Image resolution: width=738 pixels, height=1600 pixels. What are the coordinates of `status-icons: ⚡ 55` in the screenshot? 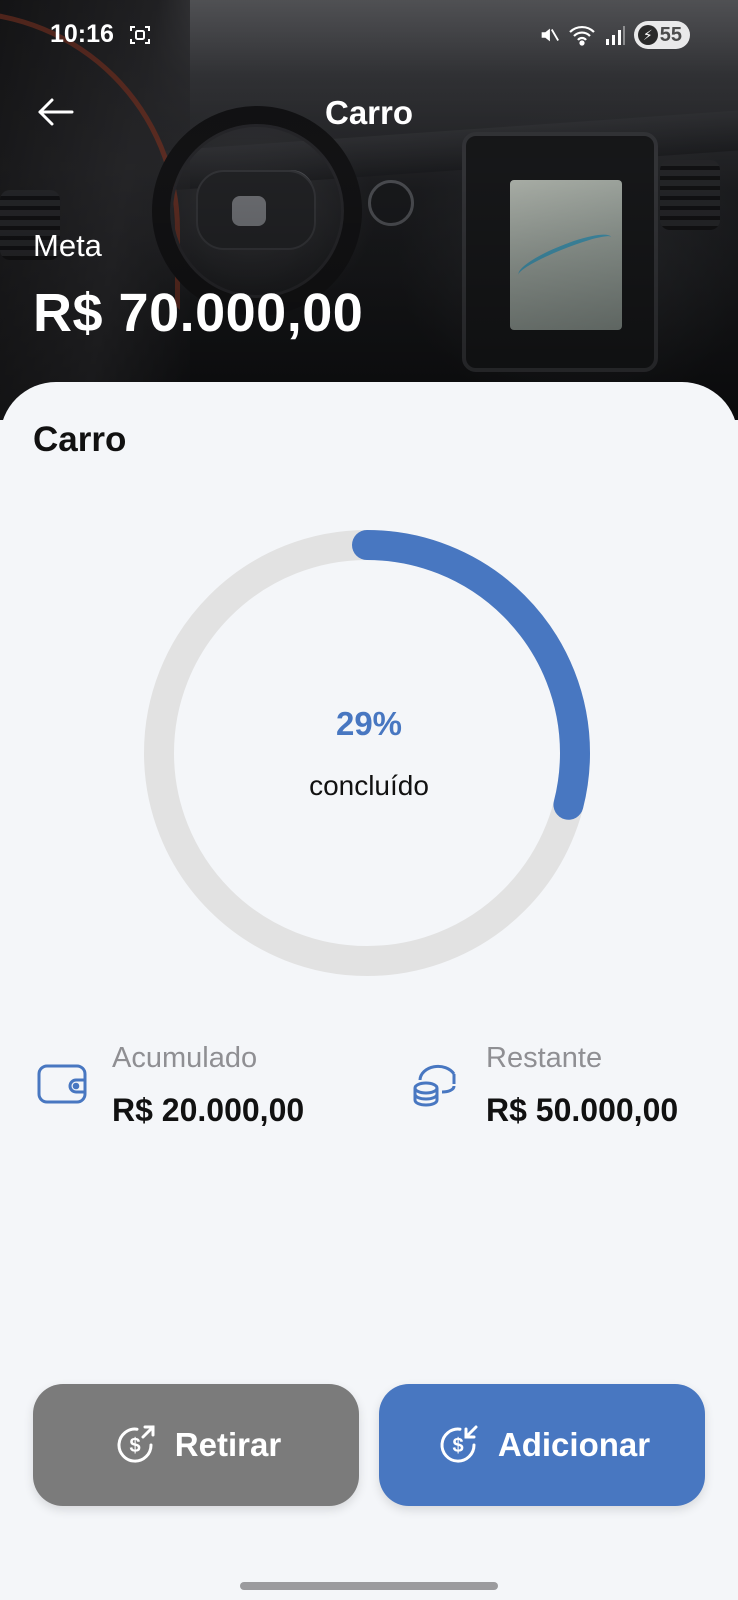 It's located at (614, 35).